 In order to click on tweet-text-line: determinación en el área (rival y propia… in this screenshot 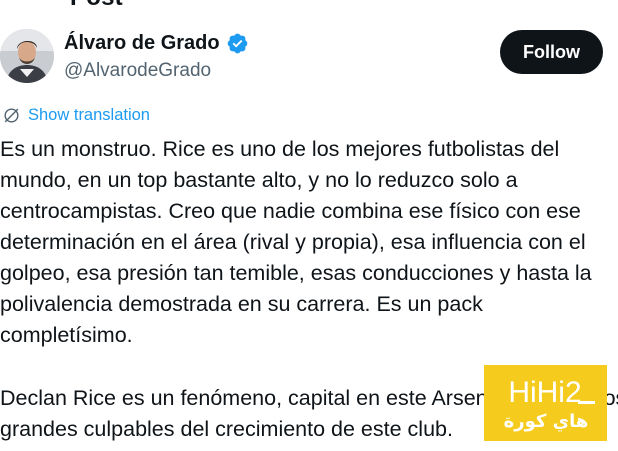, I will do `click(293, 242)`.